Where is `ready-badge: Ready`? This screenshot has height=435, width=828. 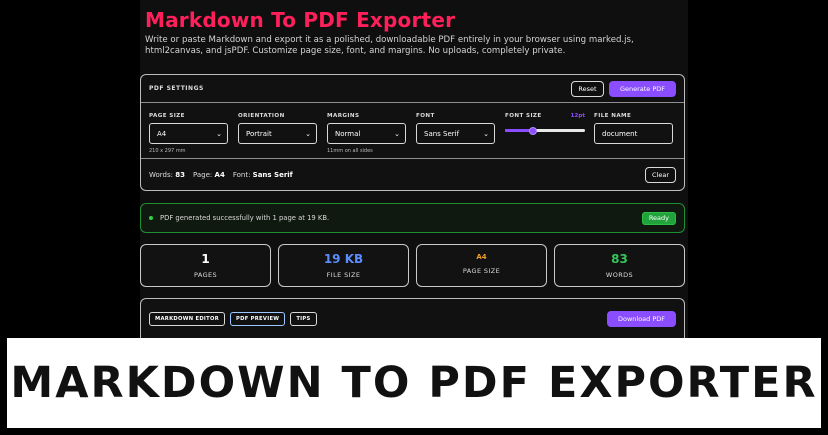 ready-badge: Ready is located at coordinates (658, 218).